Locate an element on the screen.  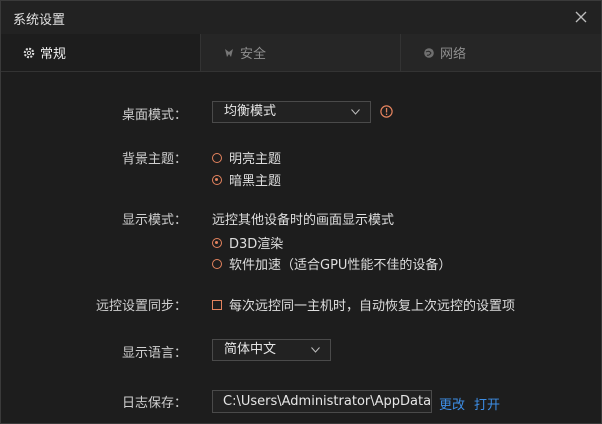
tab-general-label: 常规 is located at coordinates (53, 54).